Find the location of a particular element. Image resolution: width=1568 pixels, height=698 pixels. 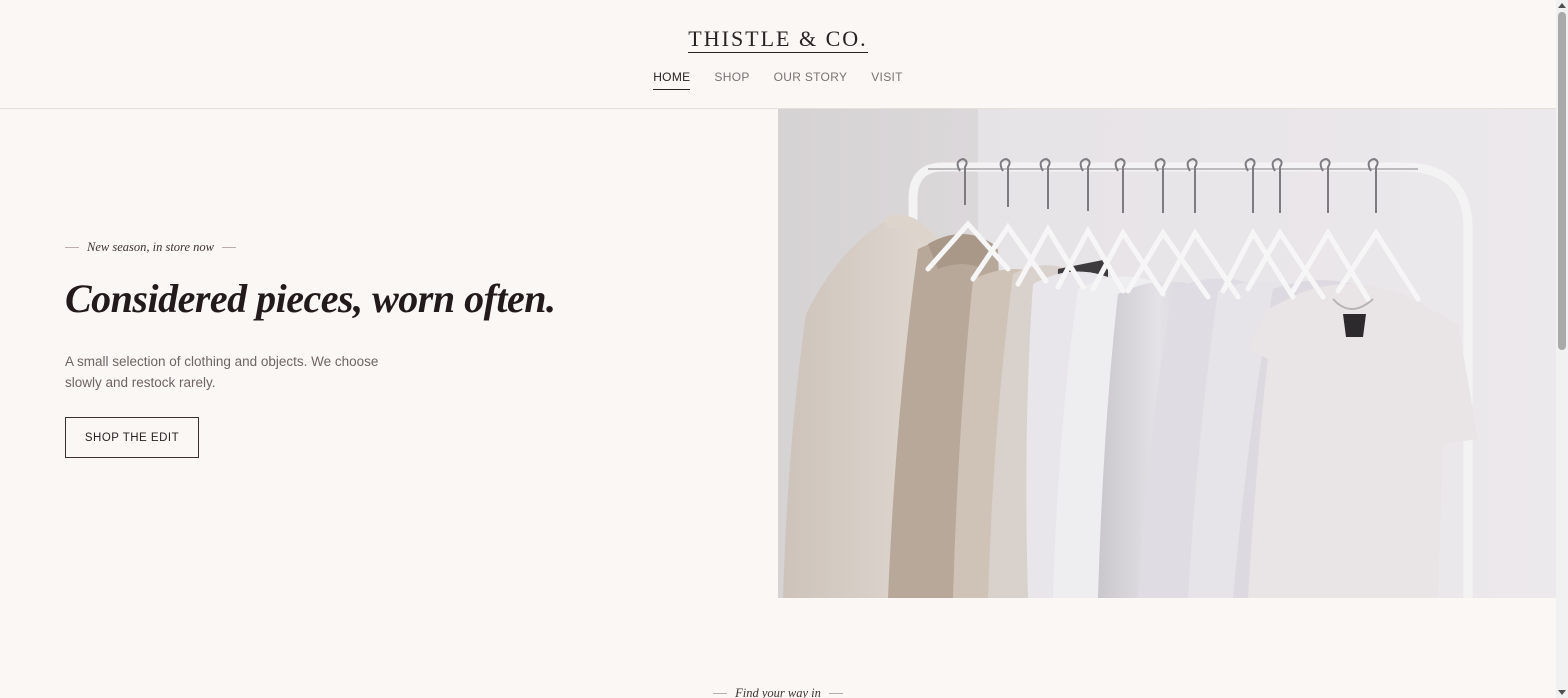

section-eyebrow-text: Find your way in is located at coordinates (778, 692).